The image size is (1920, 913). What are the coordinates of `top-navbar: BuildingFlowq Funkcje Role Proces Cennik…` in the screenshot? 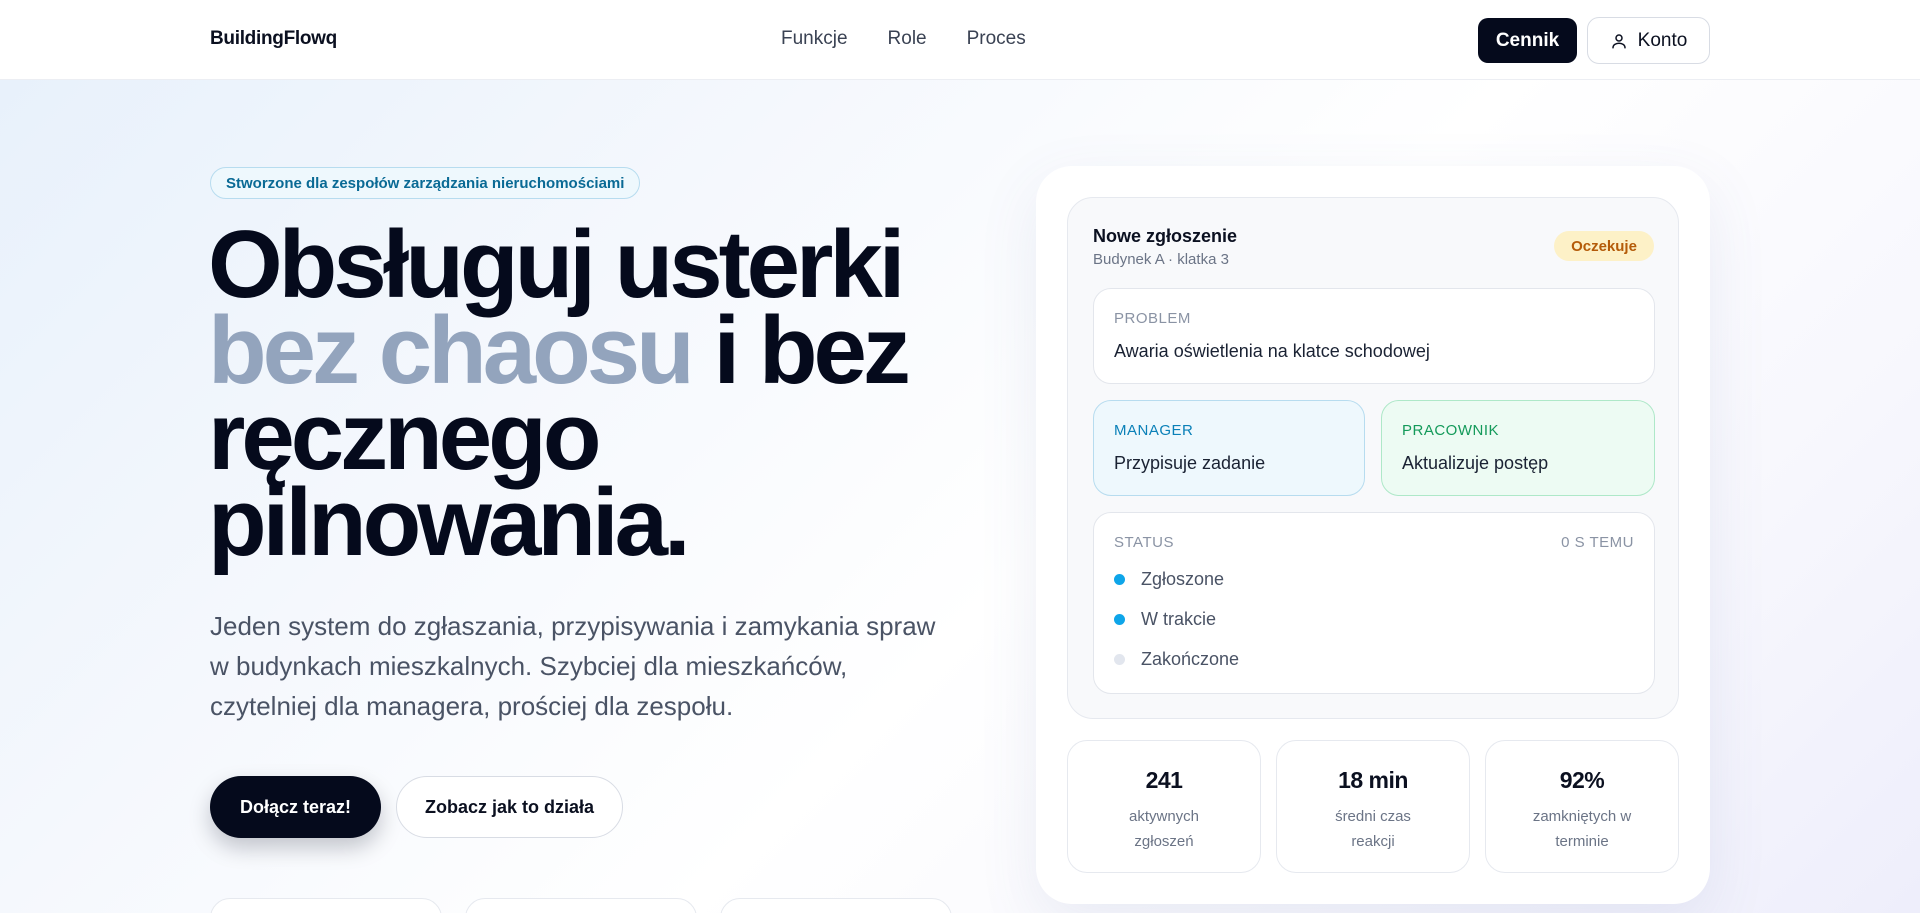 It's located at (960, 40).